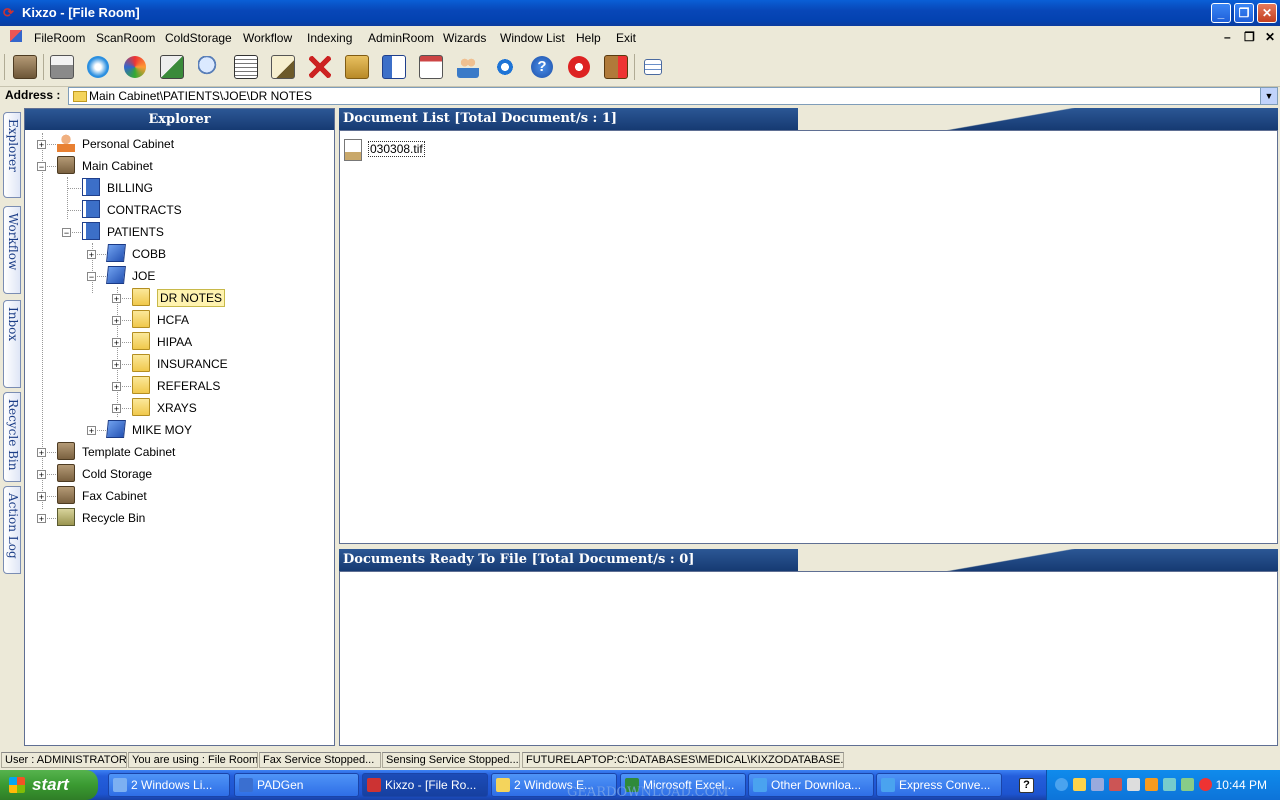 This screenshot has width=1280, height=800. What do you see at coordinates (209, 67) in the screenshot?
I see `search-icon` at bounding box center [209, 67].